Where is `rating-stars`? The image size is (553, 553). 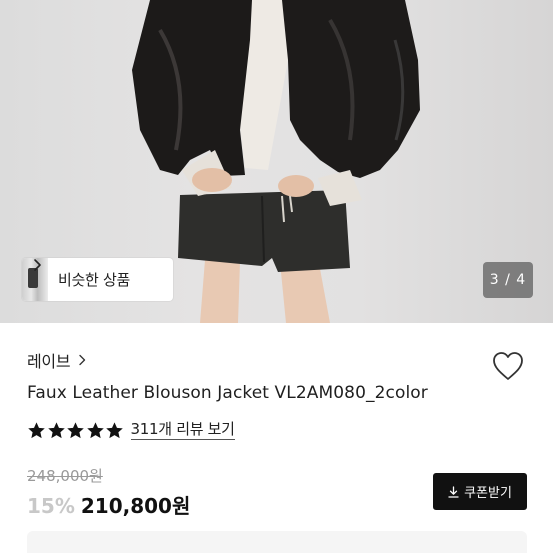 rating-stars is located at coordinates (76, 430).